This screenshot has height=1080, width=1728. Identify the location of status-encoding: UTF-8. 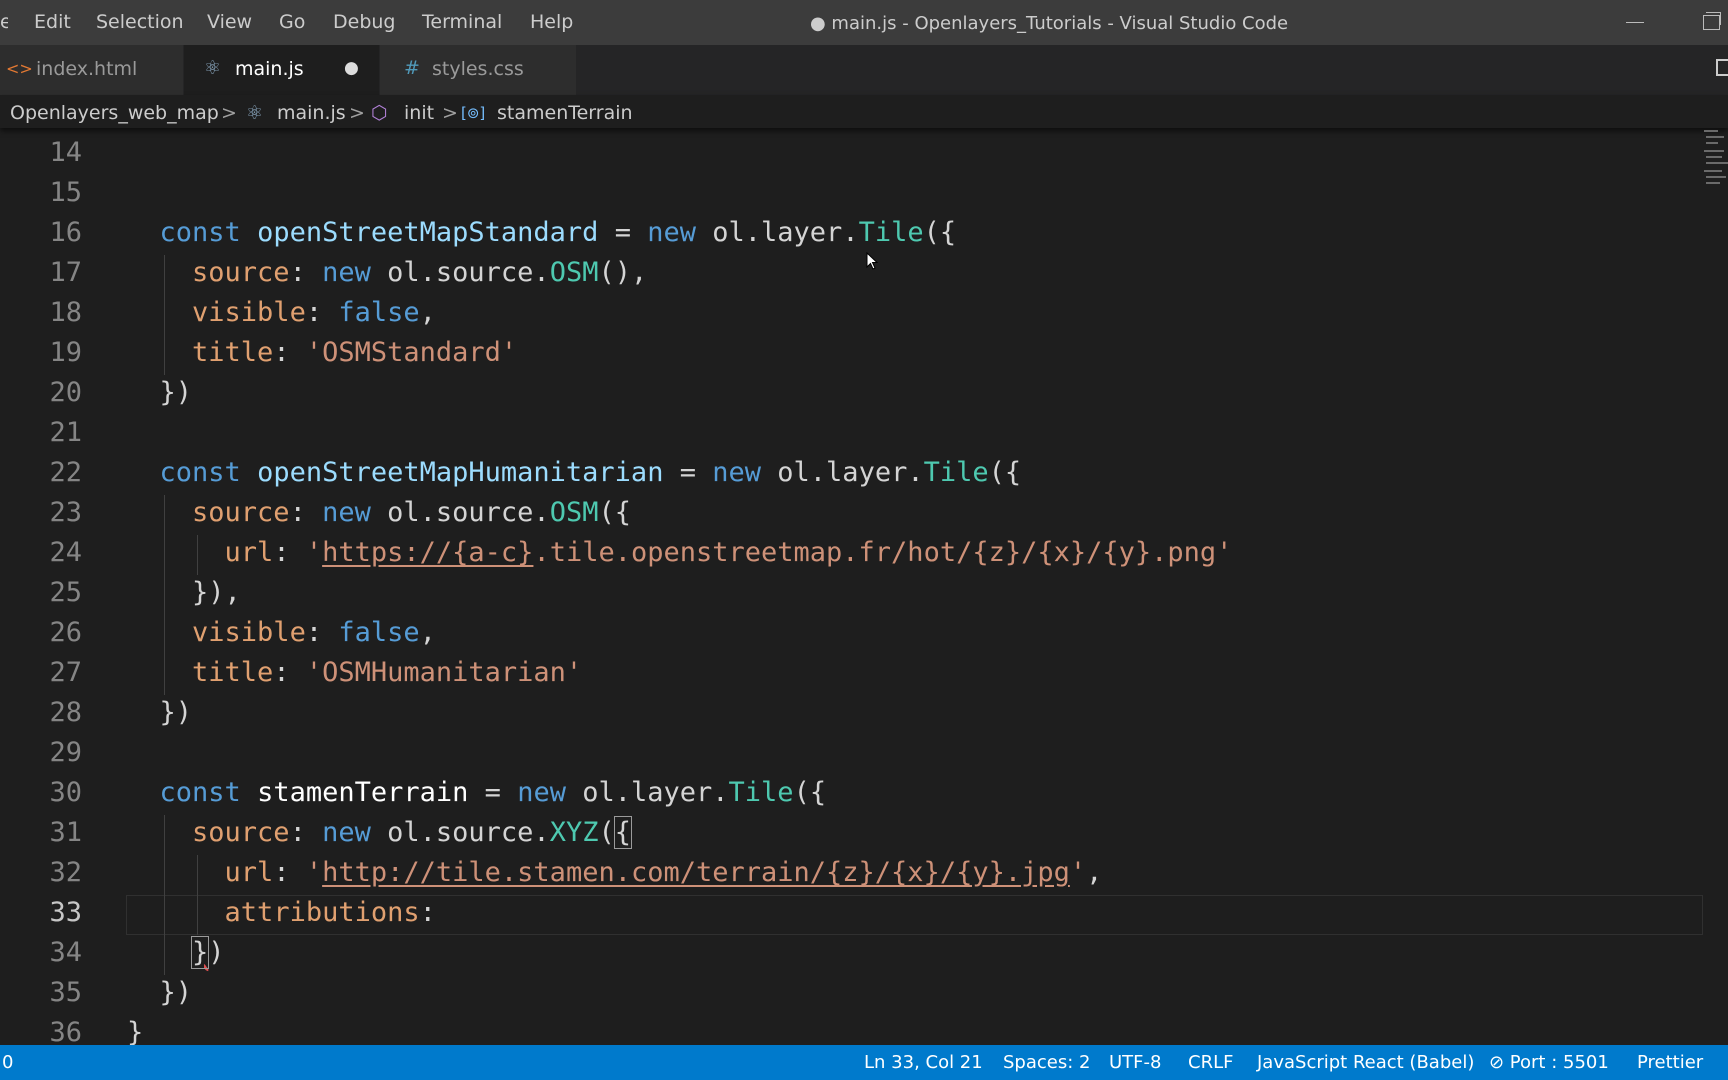
(1135, 1062).